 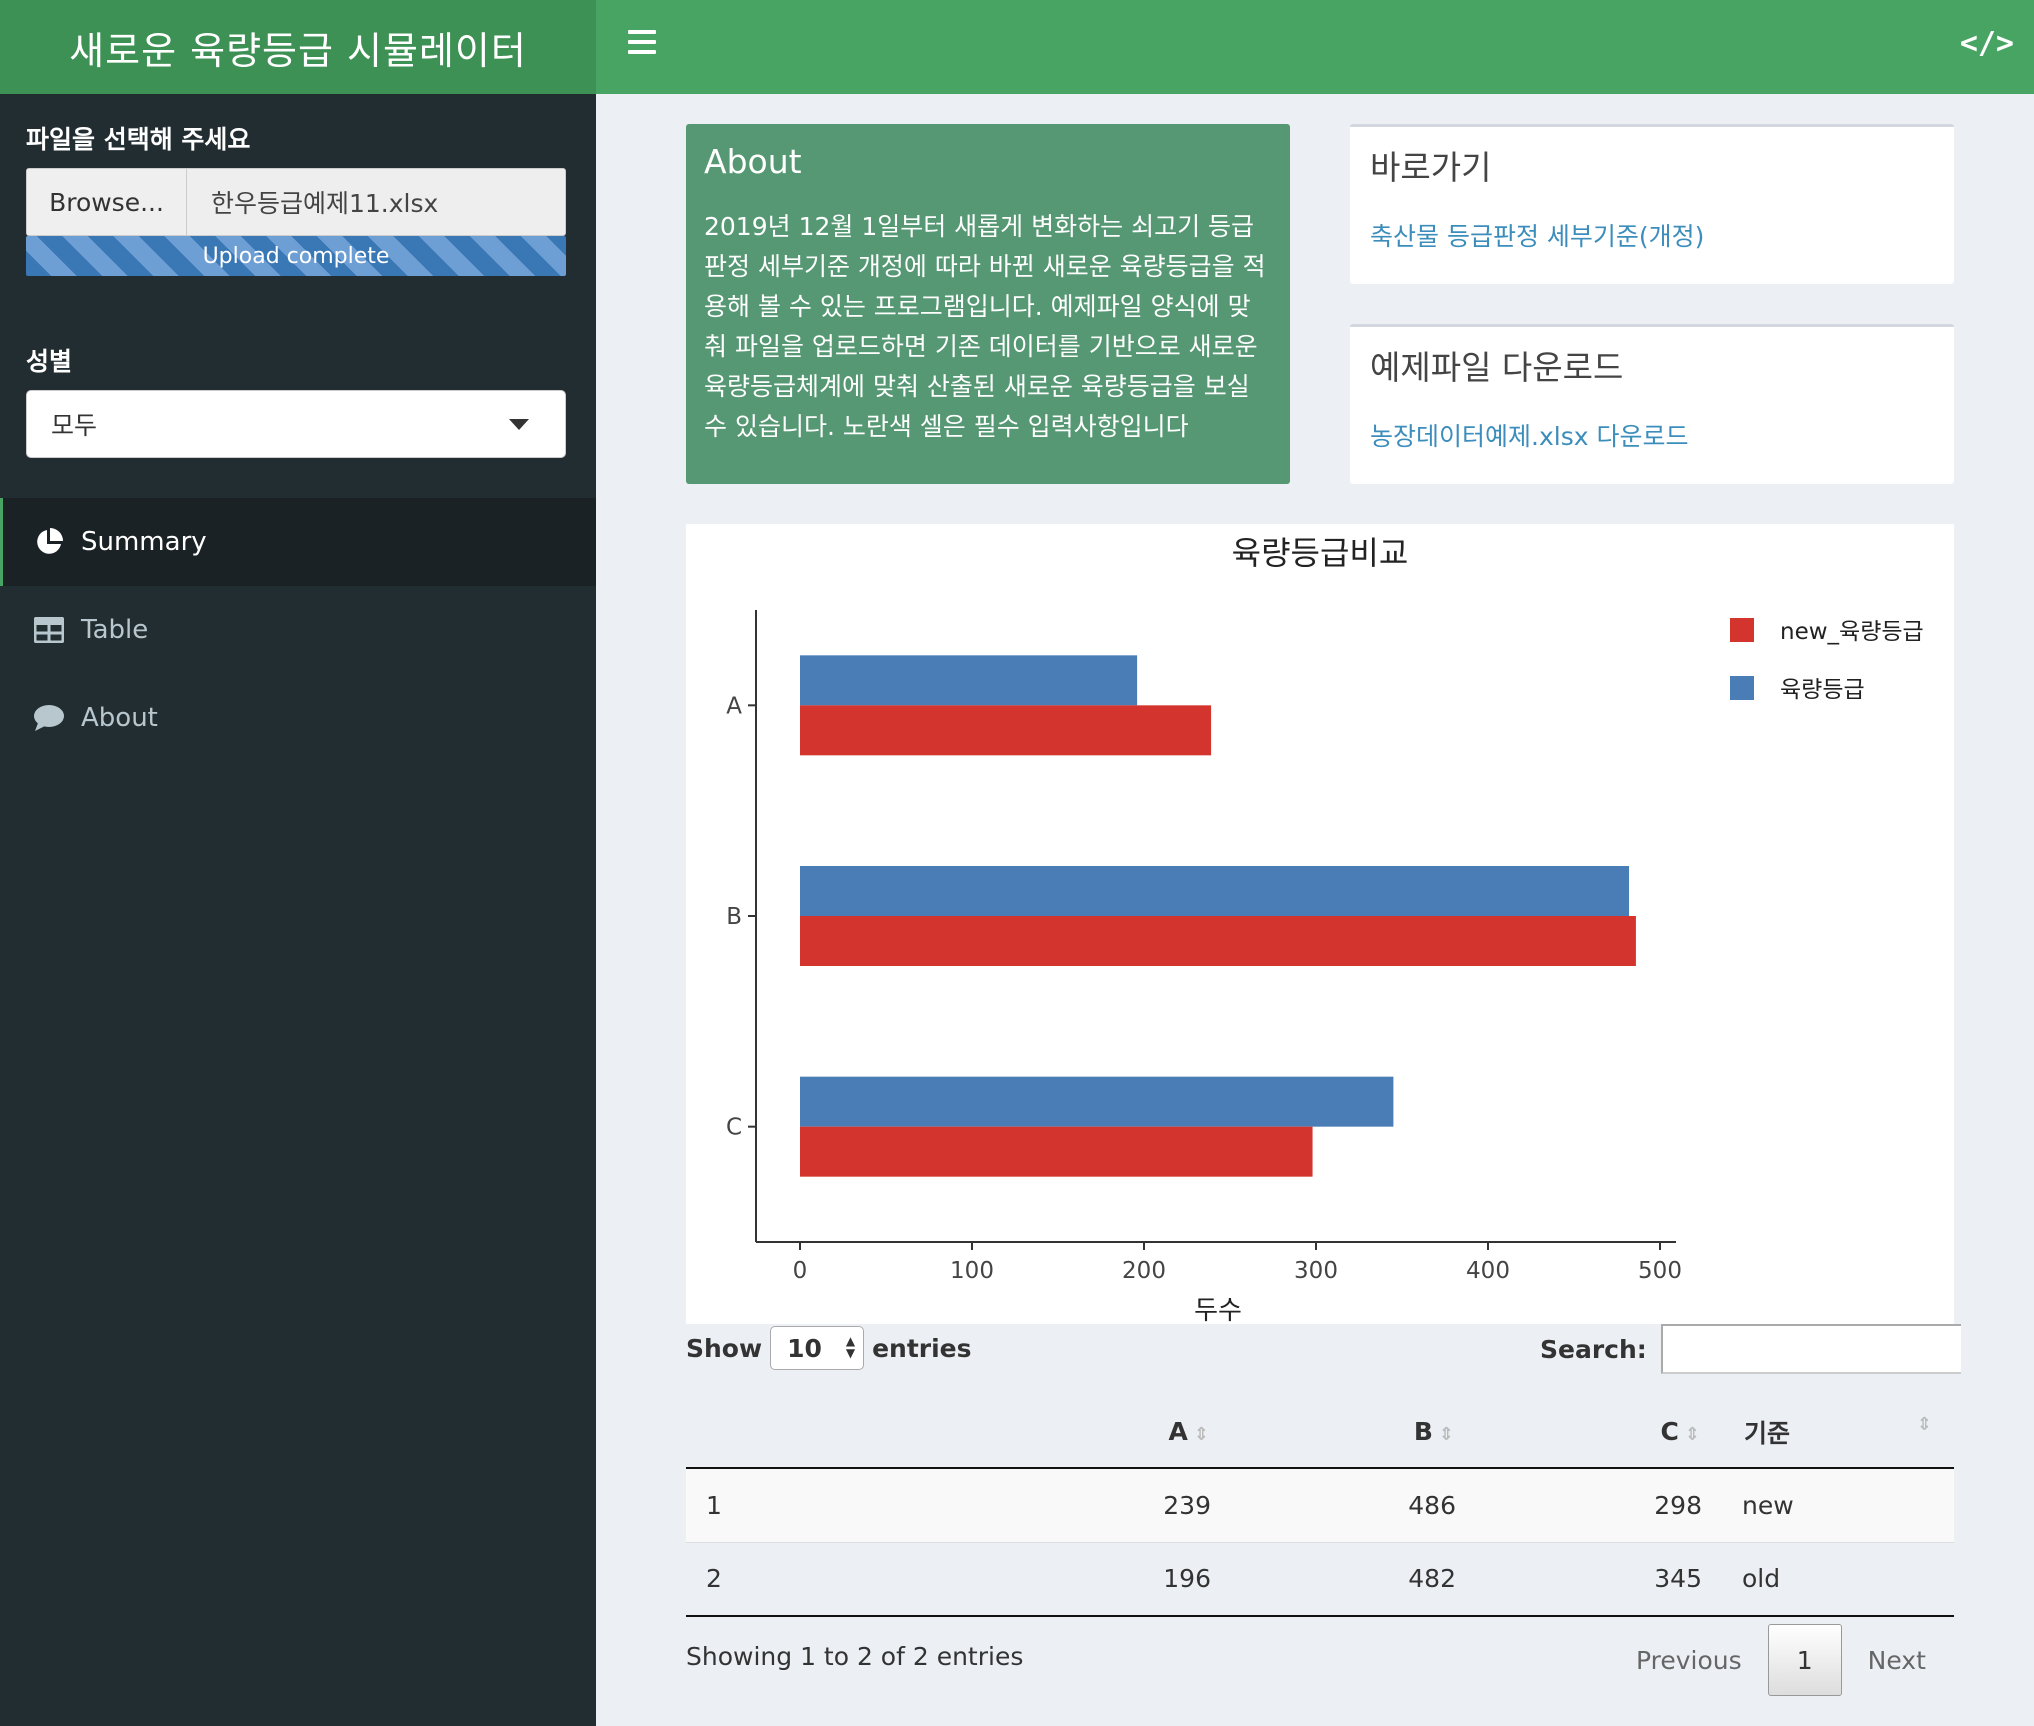 What do you see at coordinates (1315, 47) in the screenshot?
I see `top-navbar: </>` at bounding box center [1315, 47].